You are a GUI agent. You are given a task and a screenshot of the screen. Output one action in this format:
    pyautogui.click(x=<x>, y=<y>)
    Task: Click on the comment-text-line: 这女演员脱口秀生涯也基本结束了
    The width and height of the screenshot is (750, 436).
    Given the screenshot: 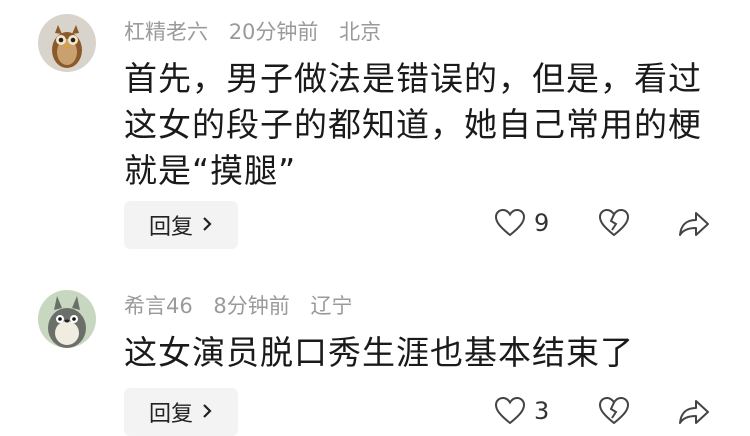 What is the action you would take?
    pyautogui.click(x=379, y=352)
    